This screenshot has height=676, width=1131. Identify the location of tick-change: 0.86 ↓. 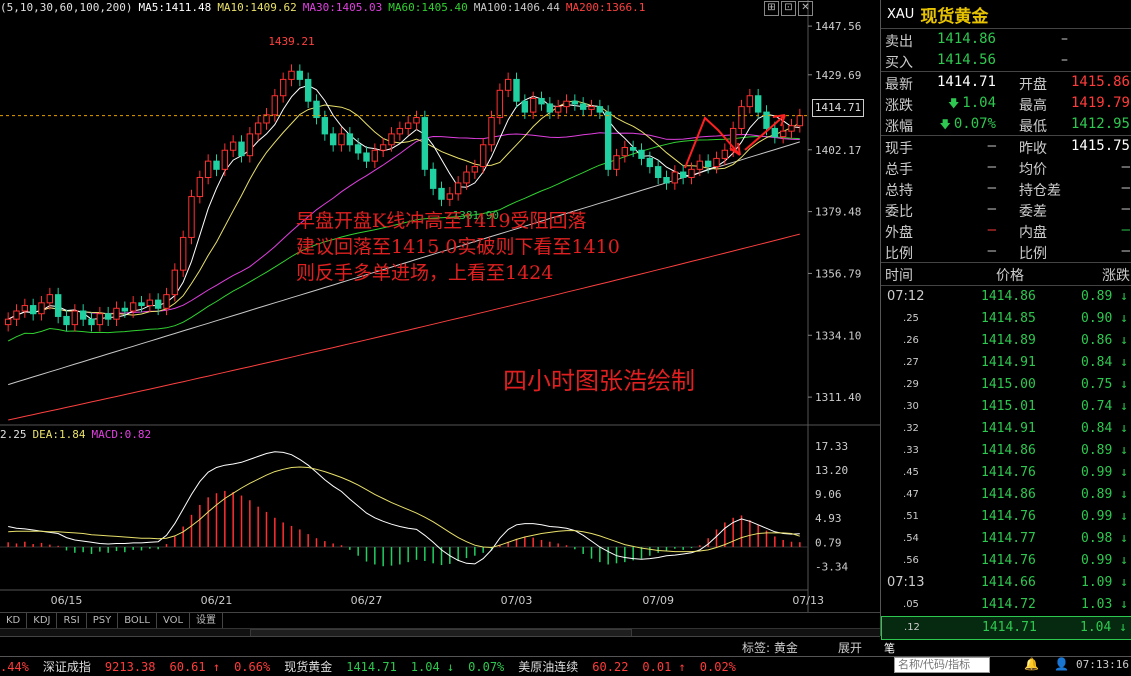
(1104, 340).